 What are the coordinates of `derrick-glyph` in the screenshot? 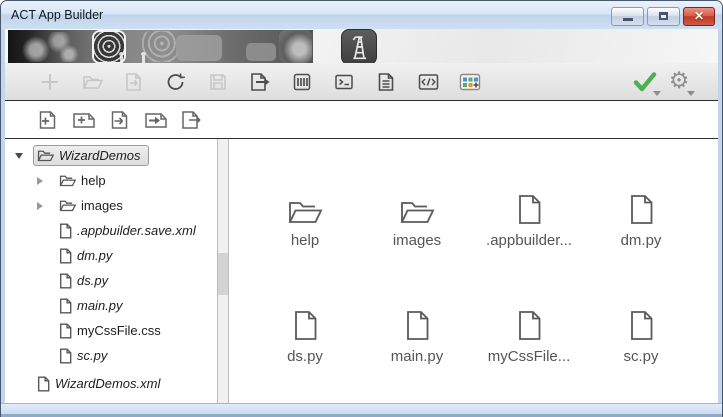 It's located at (359, 48).